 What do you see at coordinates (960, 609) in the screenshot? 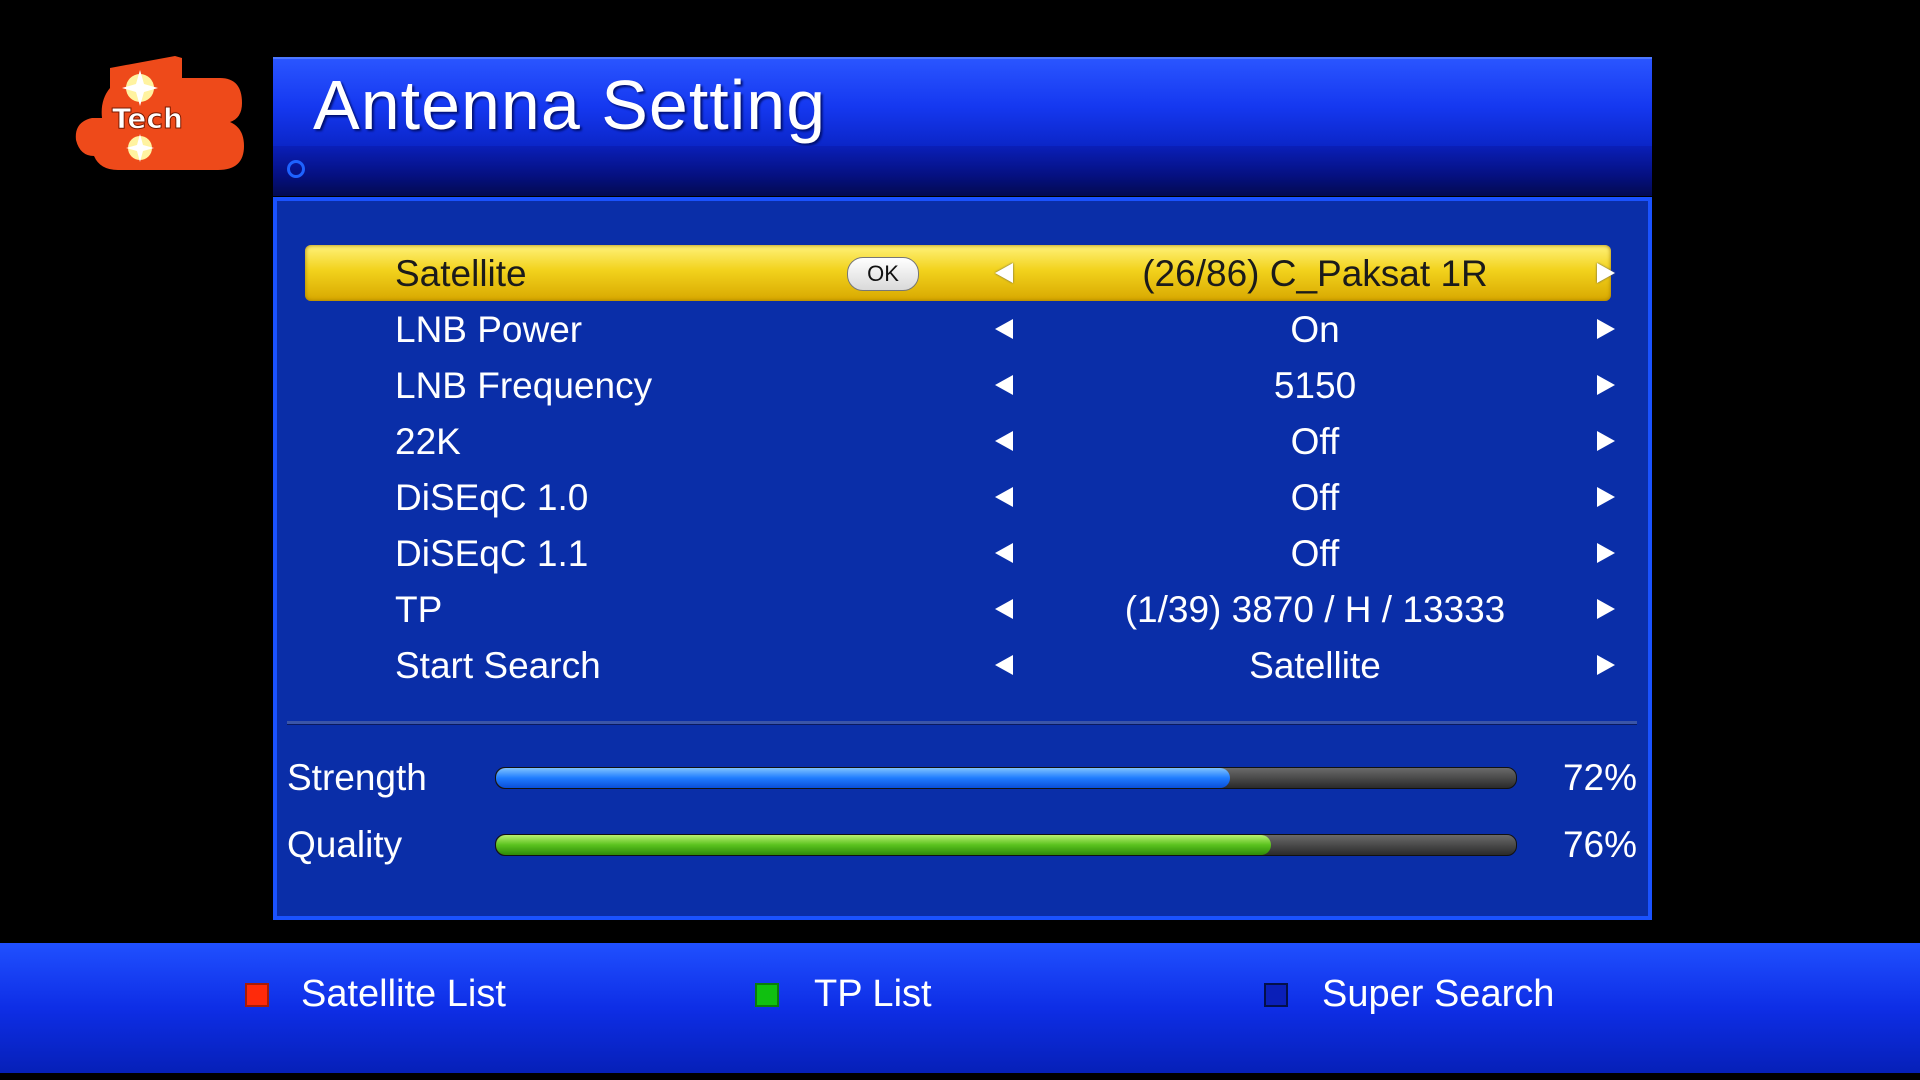
I see `setting-row-tp: TP (1/39) 3870 / H / 13333` at bounding box center [960, 609].